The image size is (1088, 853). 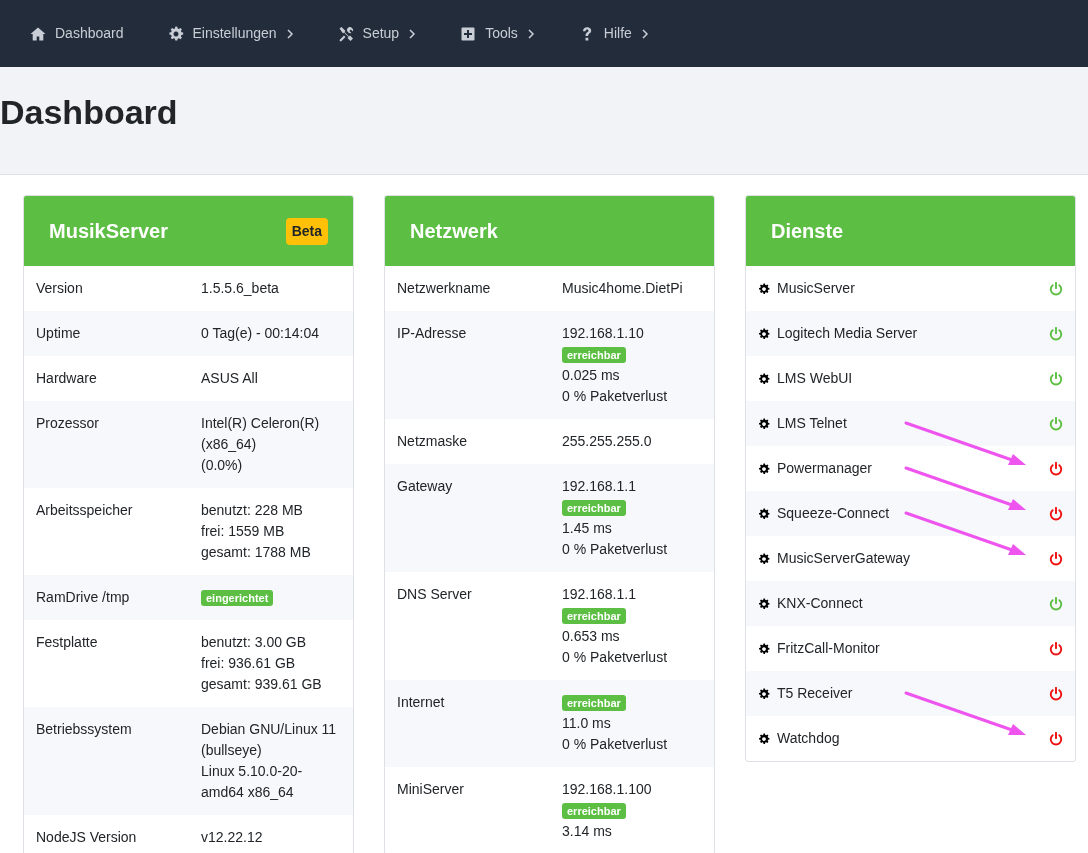 What do you see at coordinates (820, 603) in the screenshot?
I see `service-name: KNX-Connect` at bounding box center [820, 603].